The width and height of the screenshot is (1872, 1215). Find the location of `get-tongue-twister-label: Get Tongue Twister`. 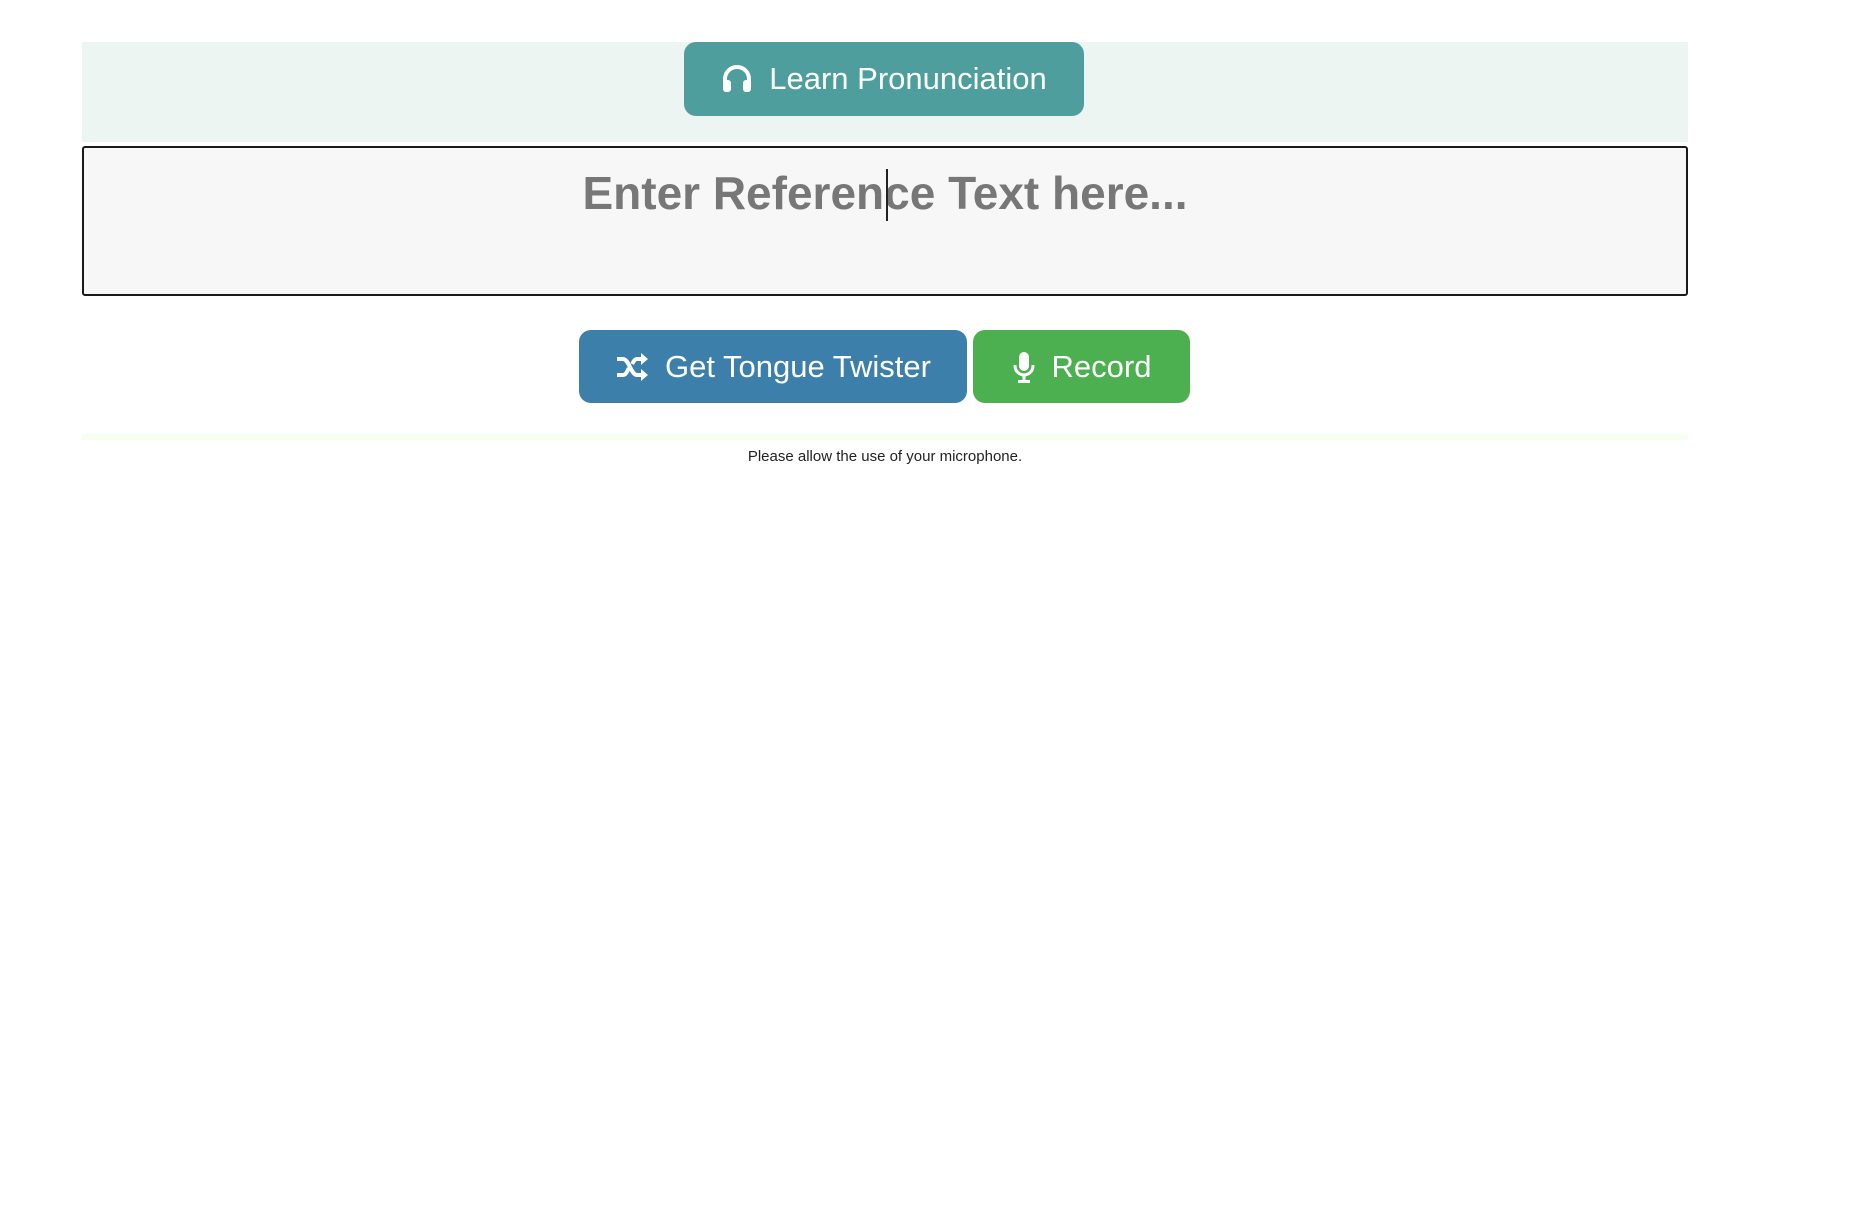

get-tongue-twister-label: Get Tongue Twister is located at coordinates (798, 366).